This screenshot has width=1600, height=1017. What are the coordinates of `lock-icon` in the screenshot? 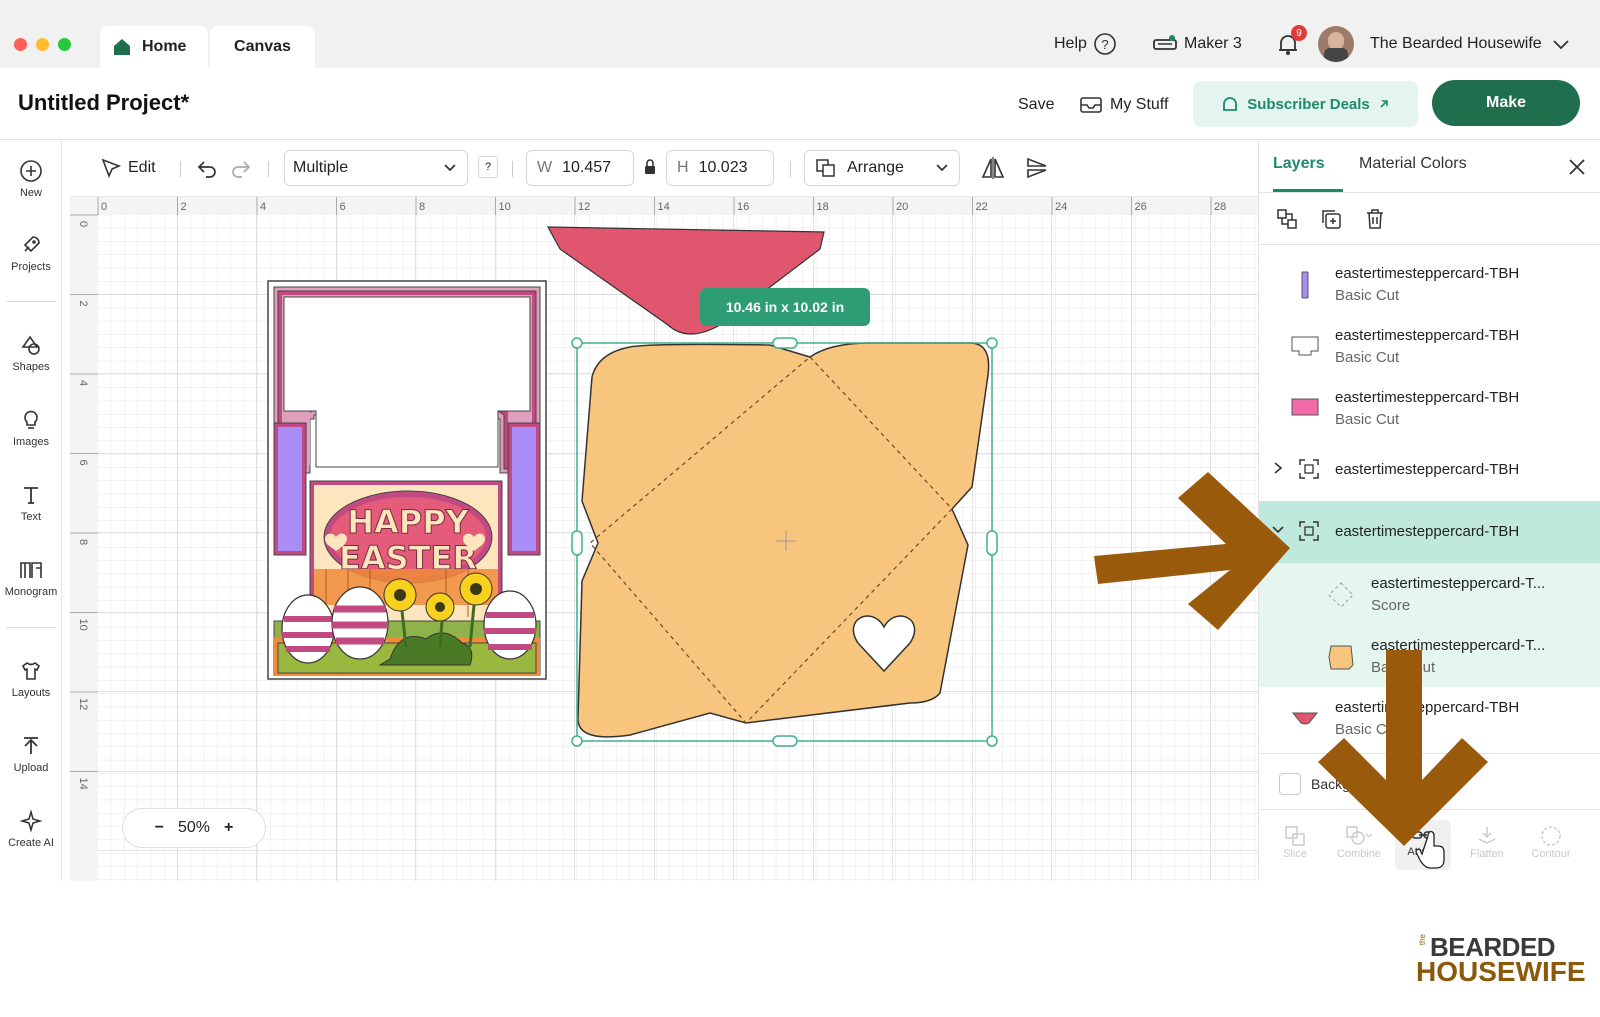 It's located at (650, 167).